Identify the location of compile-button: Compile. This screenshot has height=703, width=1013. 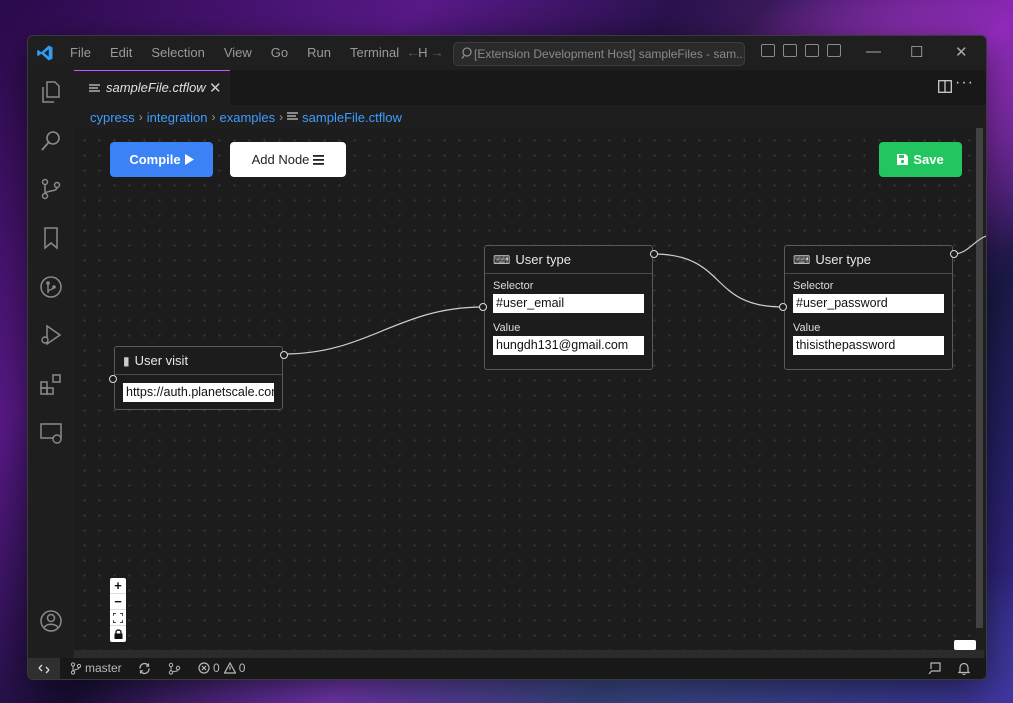
(161, 159).